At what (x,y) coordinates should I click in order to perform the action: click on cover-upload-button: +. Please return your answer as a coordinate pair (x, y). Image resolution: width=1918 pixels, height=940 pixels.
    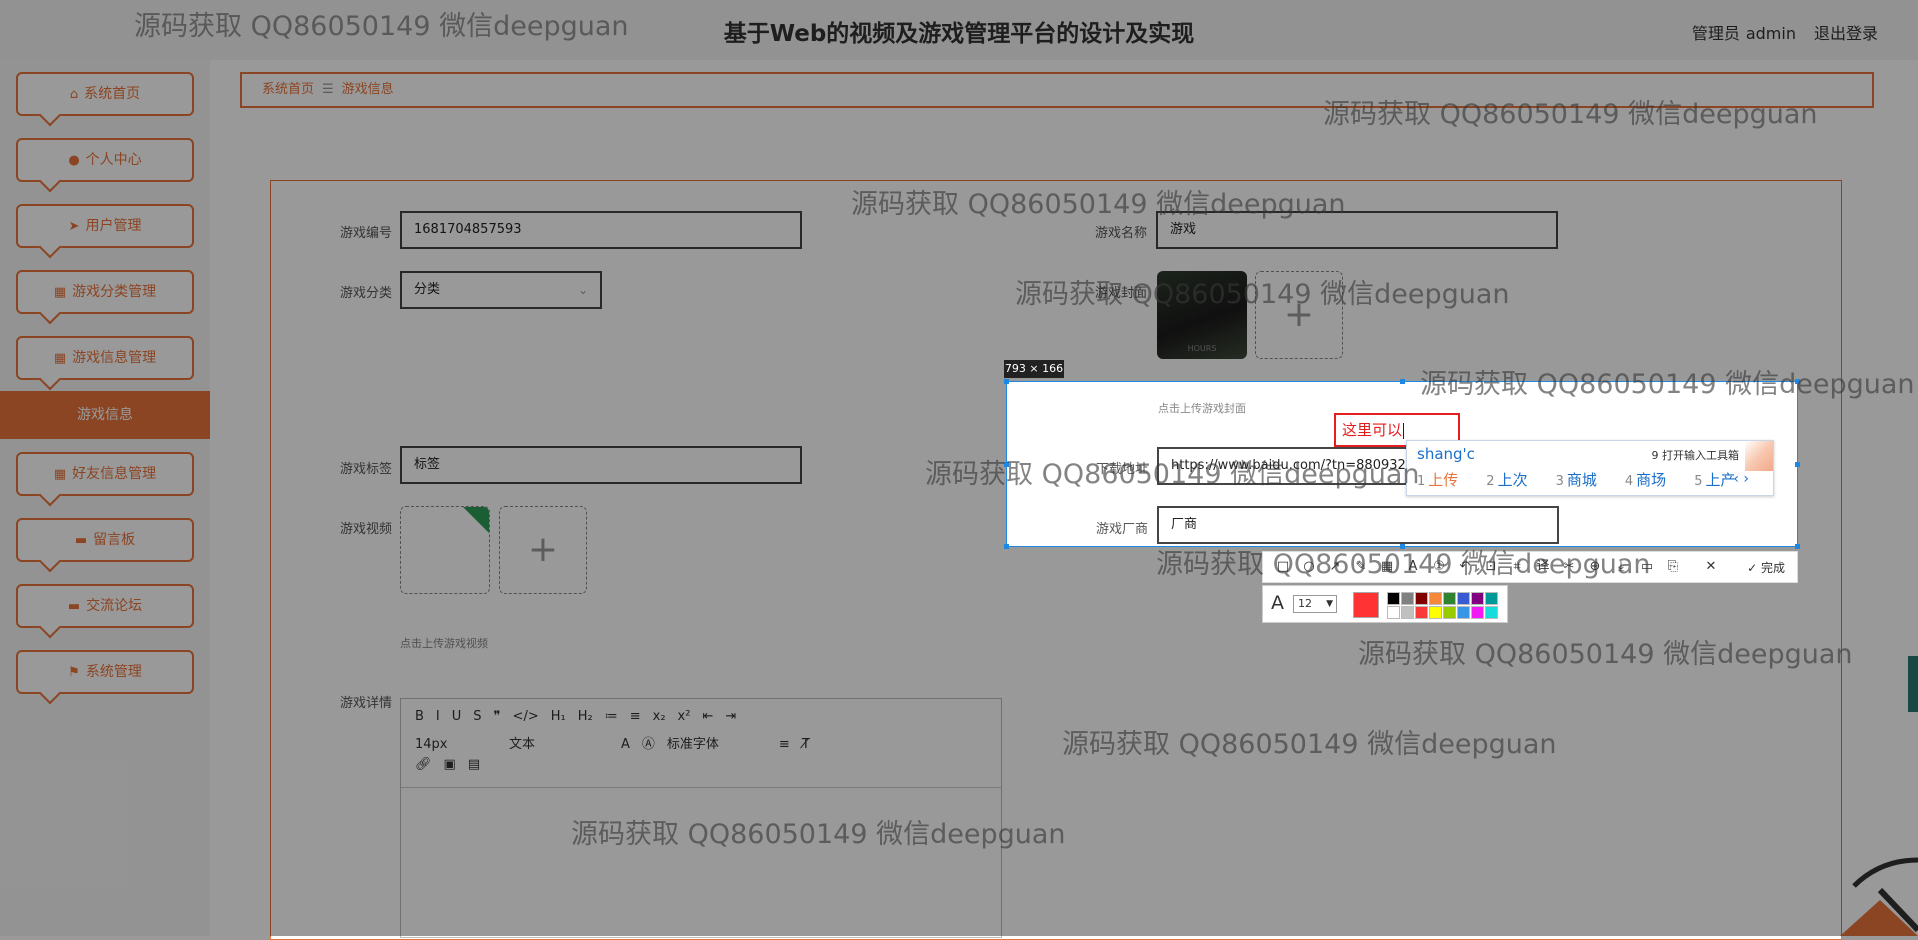
    Looking at the image, I should click on (1299, 315).